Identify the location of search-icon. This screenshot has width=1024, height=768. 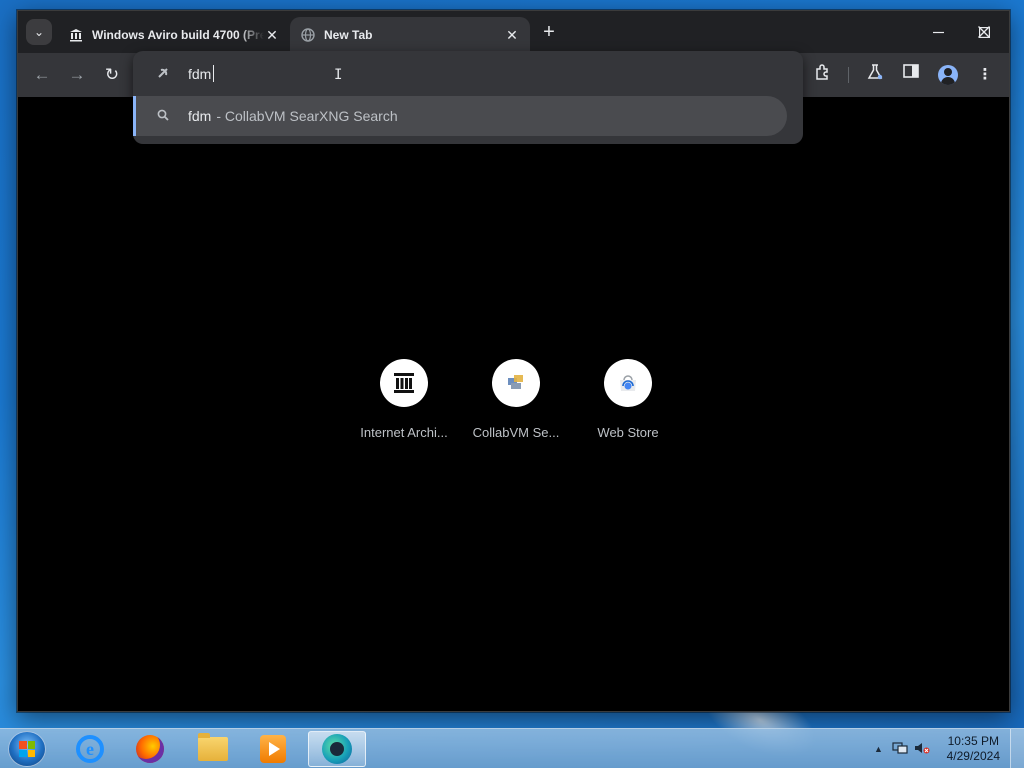
(163, 116).